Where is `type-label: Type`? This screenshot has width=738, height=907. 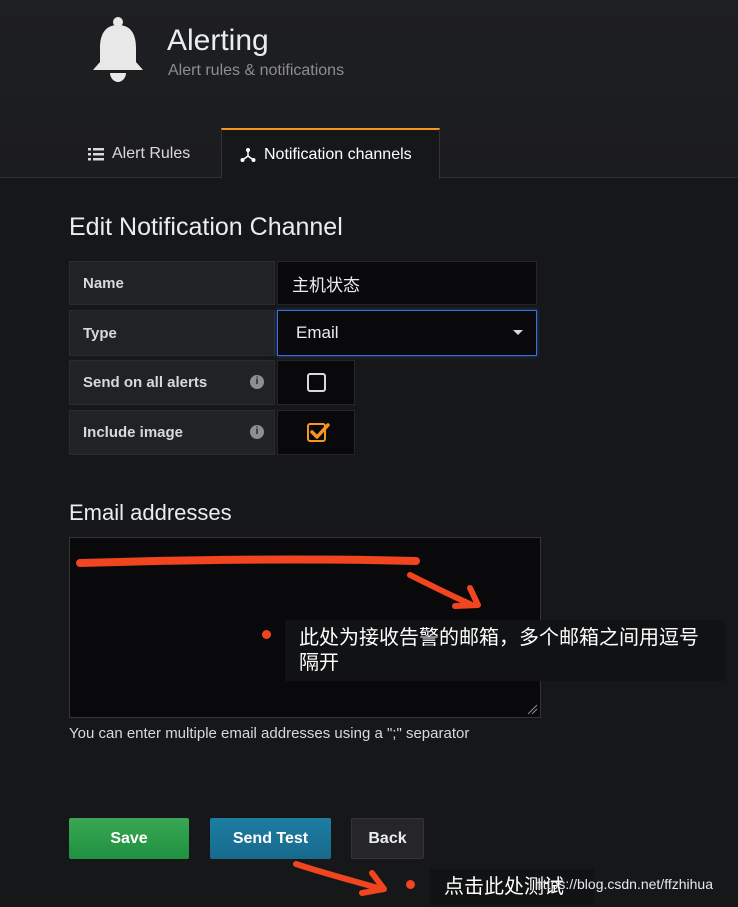 type-label: Type is located at coordinates (172, 333).